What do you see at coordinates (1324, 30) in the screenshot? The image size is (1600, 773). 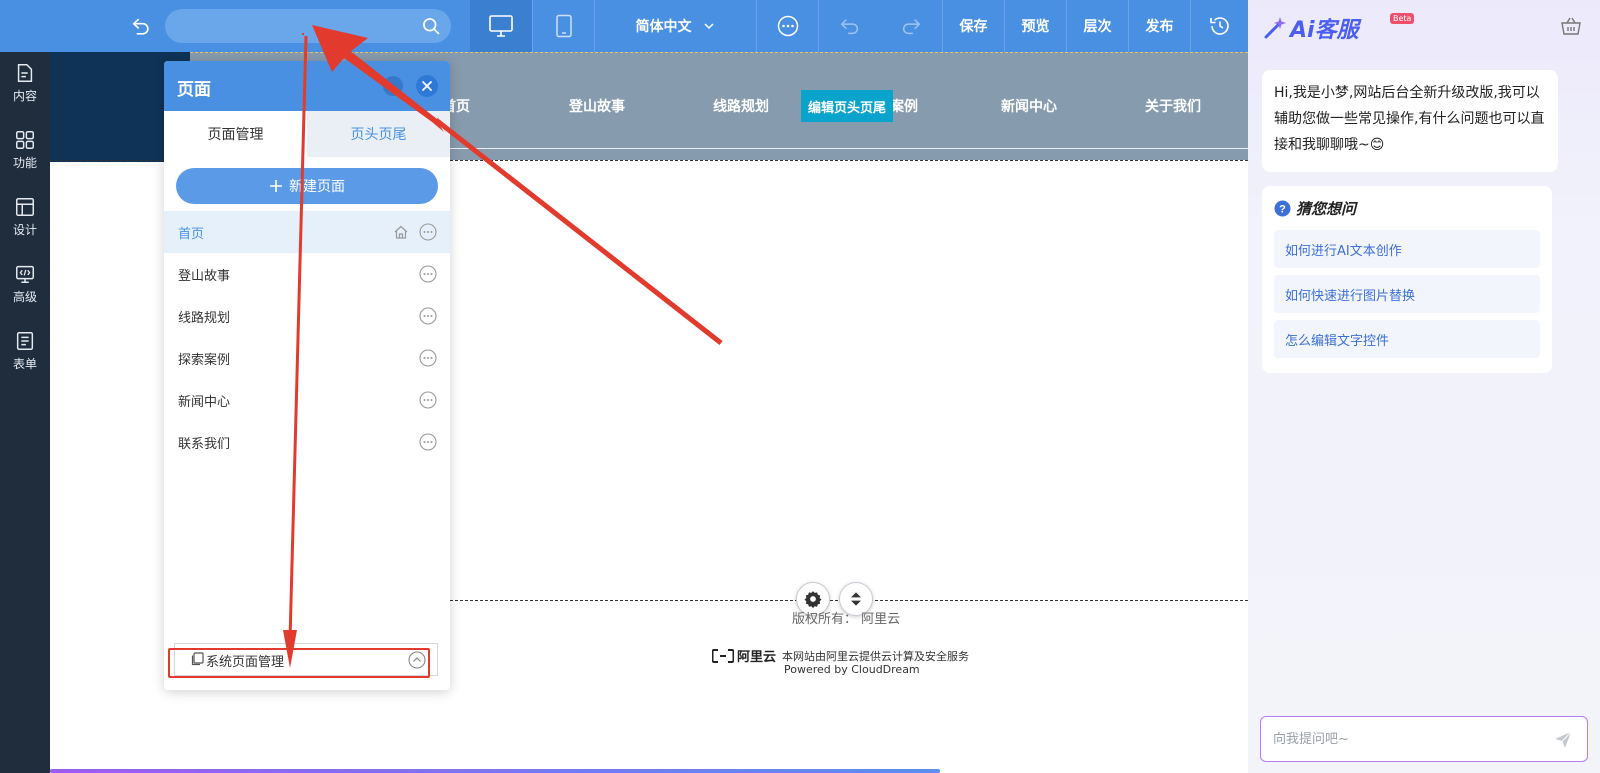 I see `ai-title: Ai客服` at bounding box center [1324, 30].